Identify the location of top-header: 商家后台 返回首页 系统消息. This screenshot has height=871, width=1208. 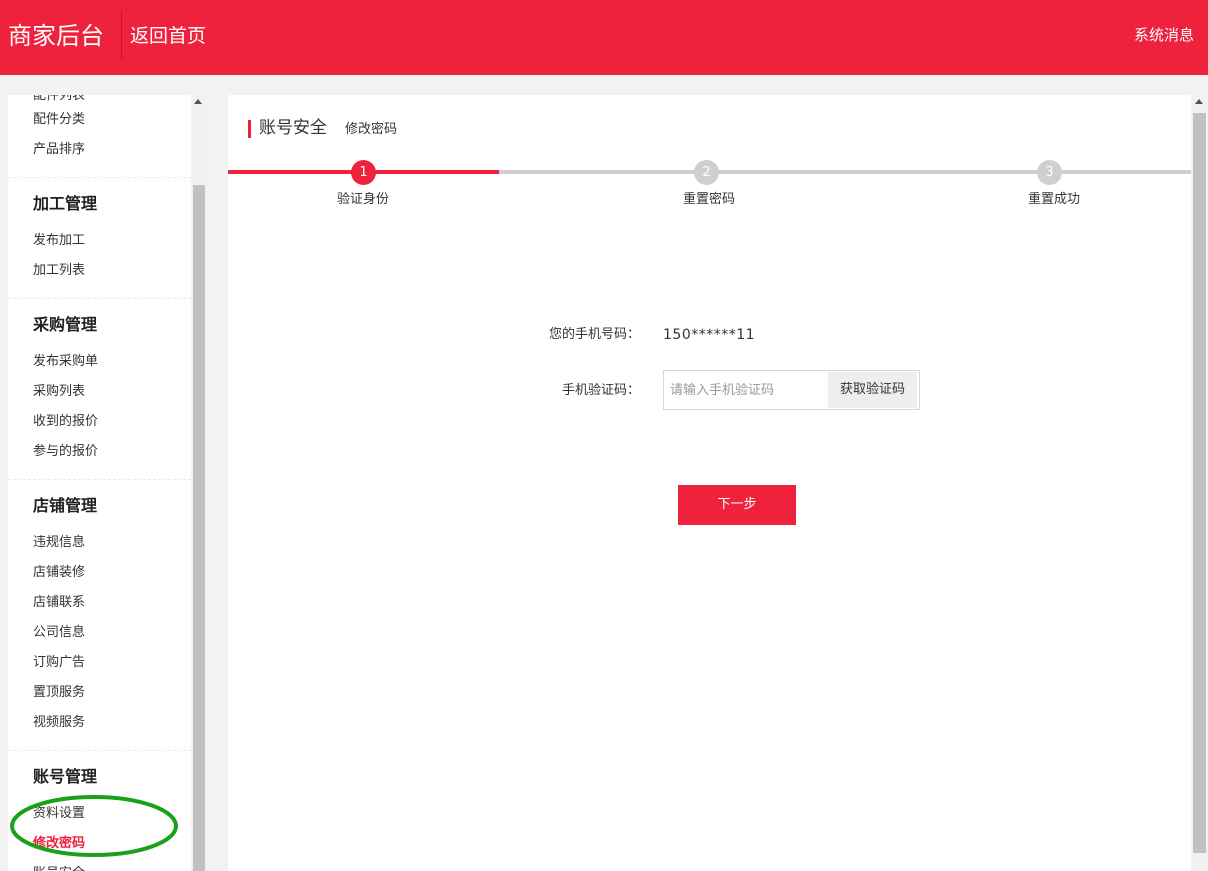
(604, 37).